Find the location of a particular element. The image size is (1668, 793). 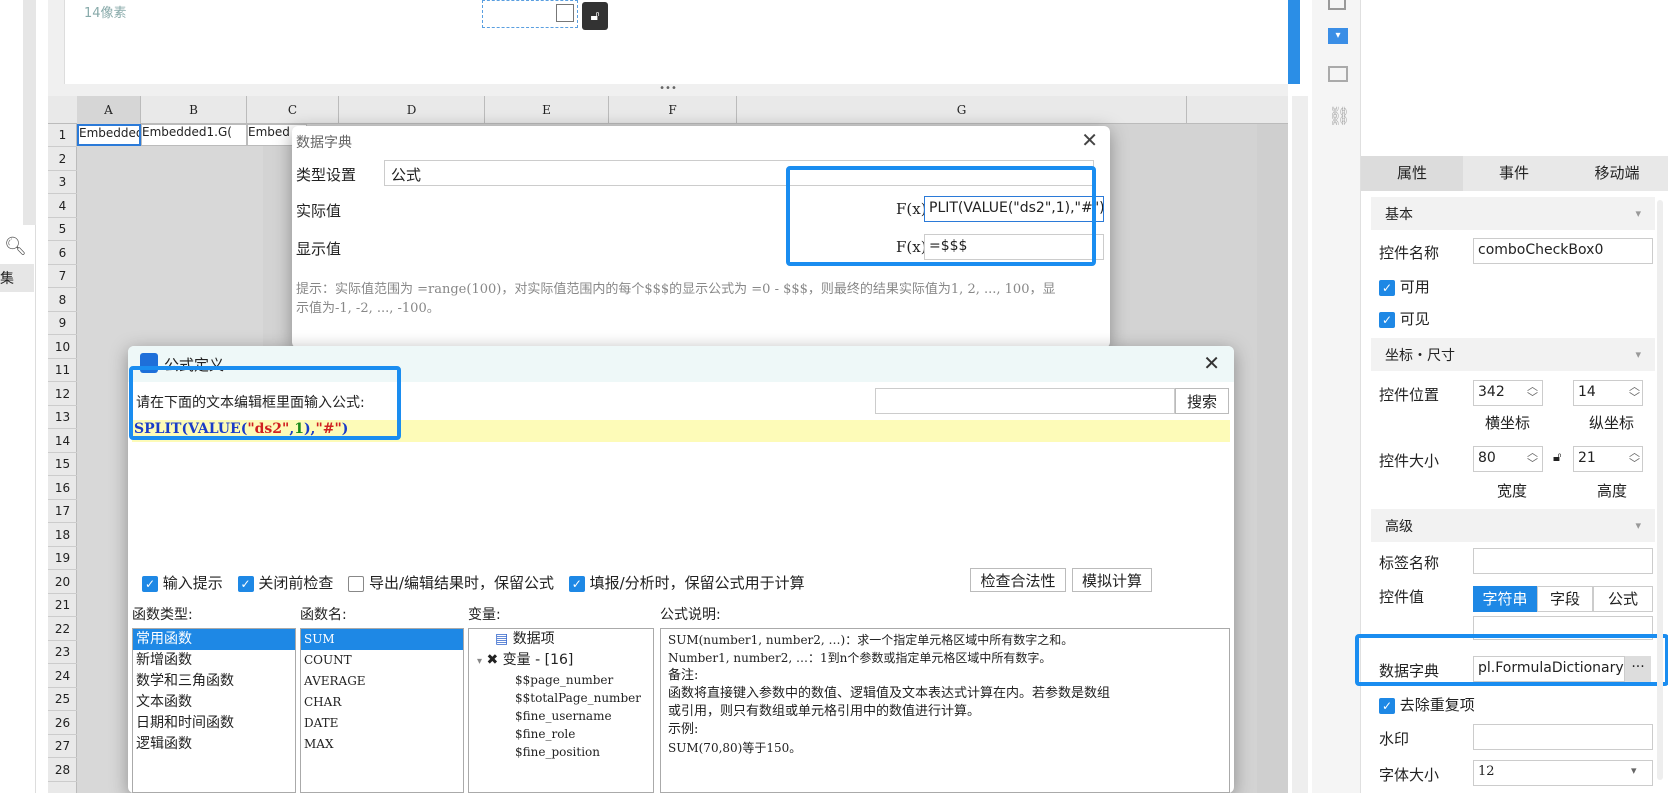

close-icon: ✕ is located at coordinates (1211, 363).